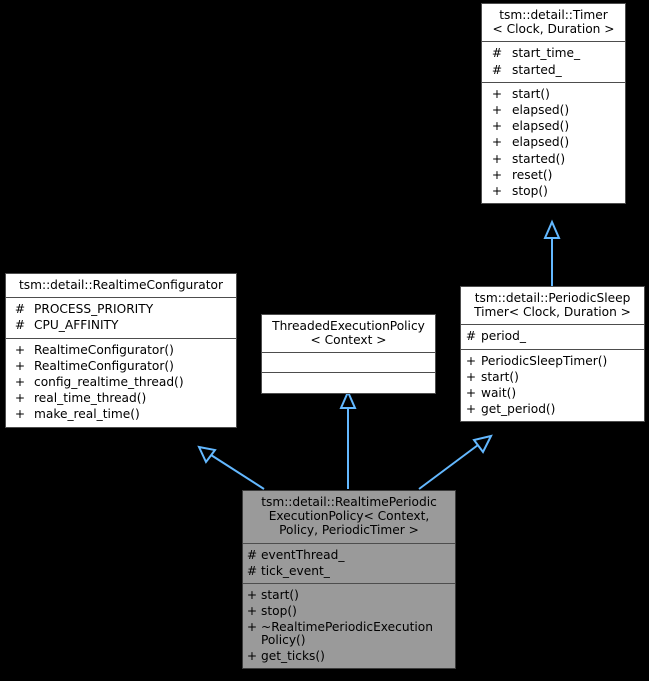 This screenshot has height=681, width=649. I want to click on class-member: + reset(), so click(553, 175).